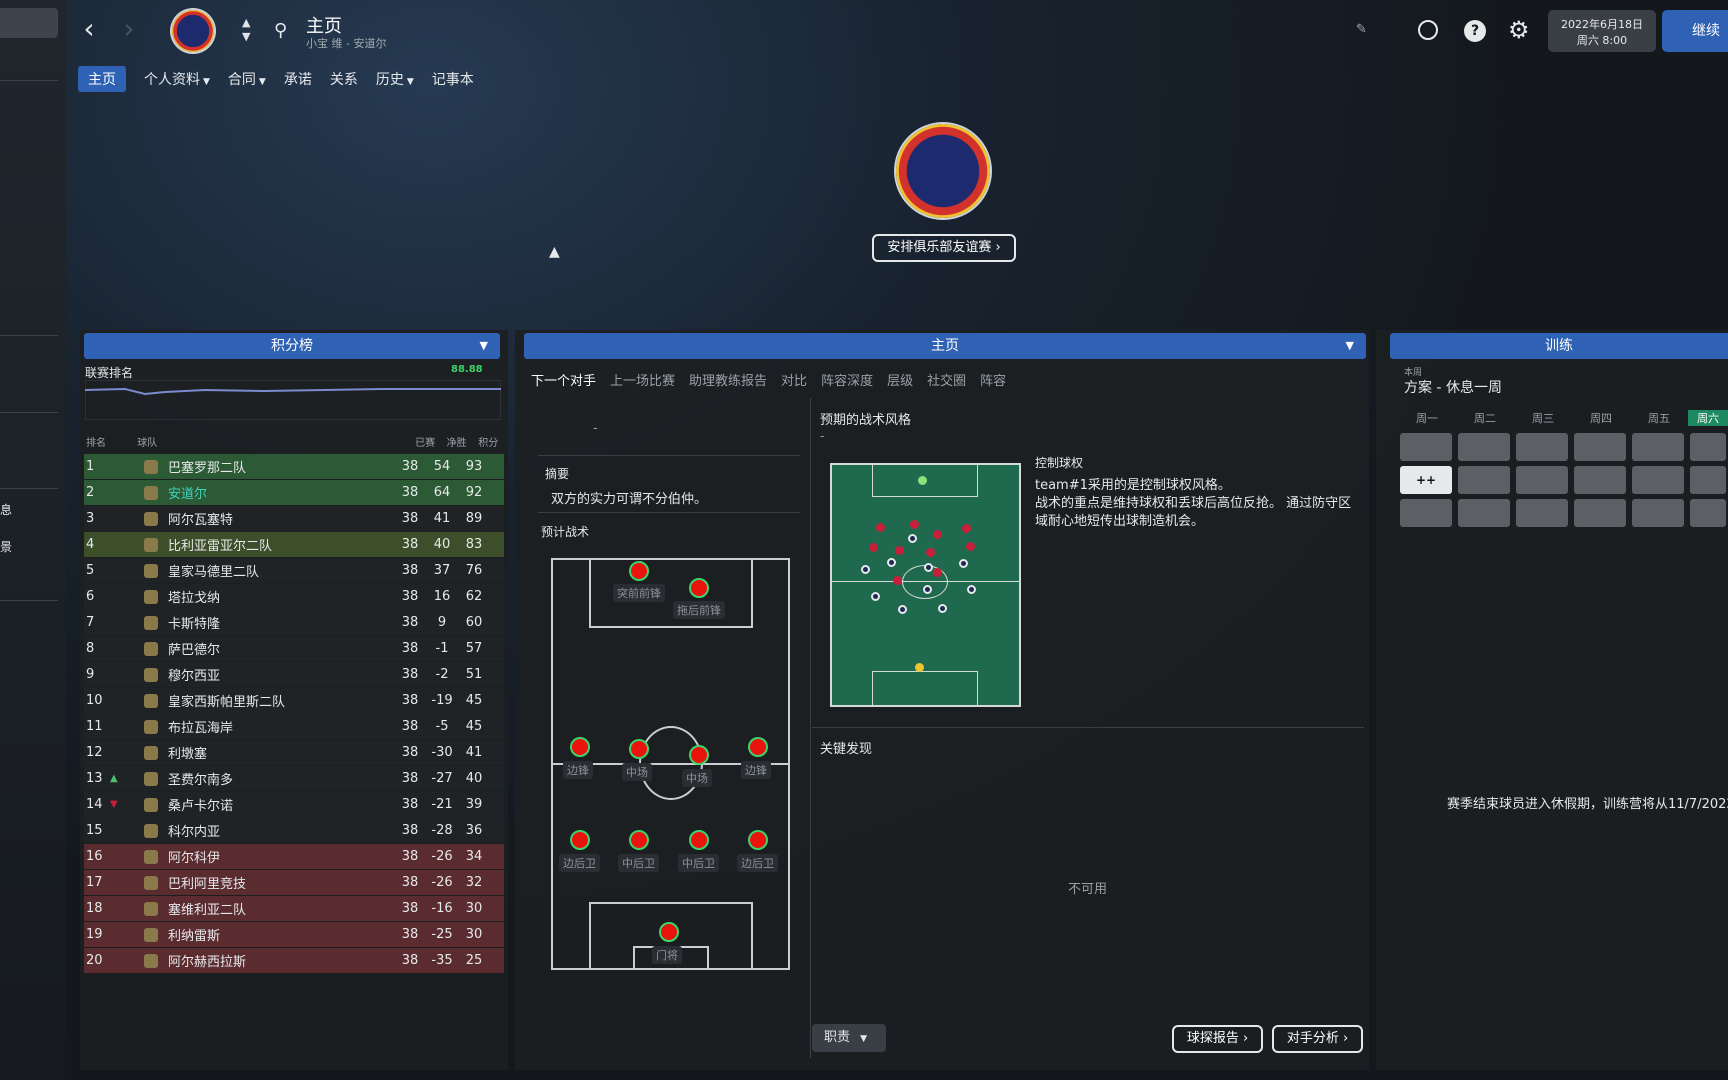  Describe the element at coordinates (945, 346) in the screenshot. I see `home-panel-header: 主页 ▼` at that location.